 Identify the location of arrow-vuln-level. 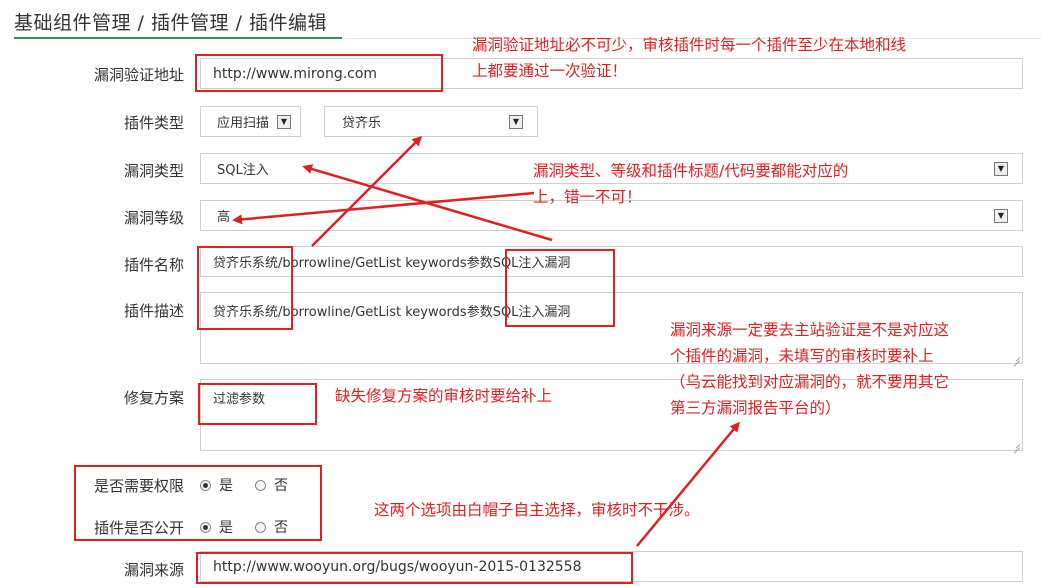
(383, 208).